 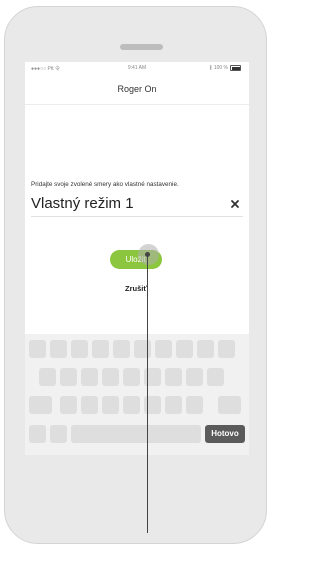 What do you see at coordinates (136, 288) in the screenshot?
I see `cancel-button: Zrušiť` at bounding box center [136, 288].